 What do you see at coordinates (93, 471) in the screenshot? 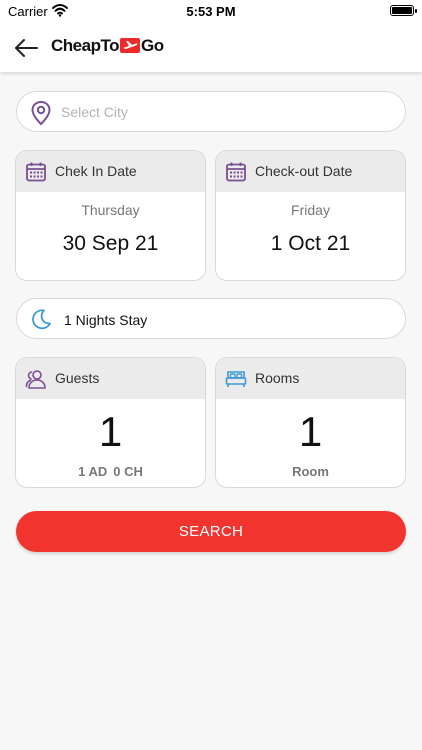
I see `adults-count: 1 AD` at bounding box center [93, 471].